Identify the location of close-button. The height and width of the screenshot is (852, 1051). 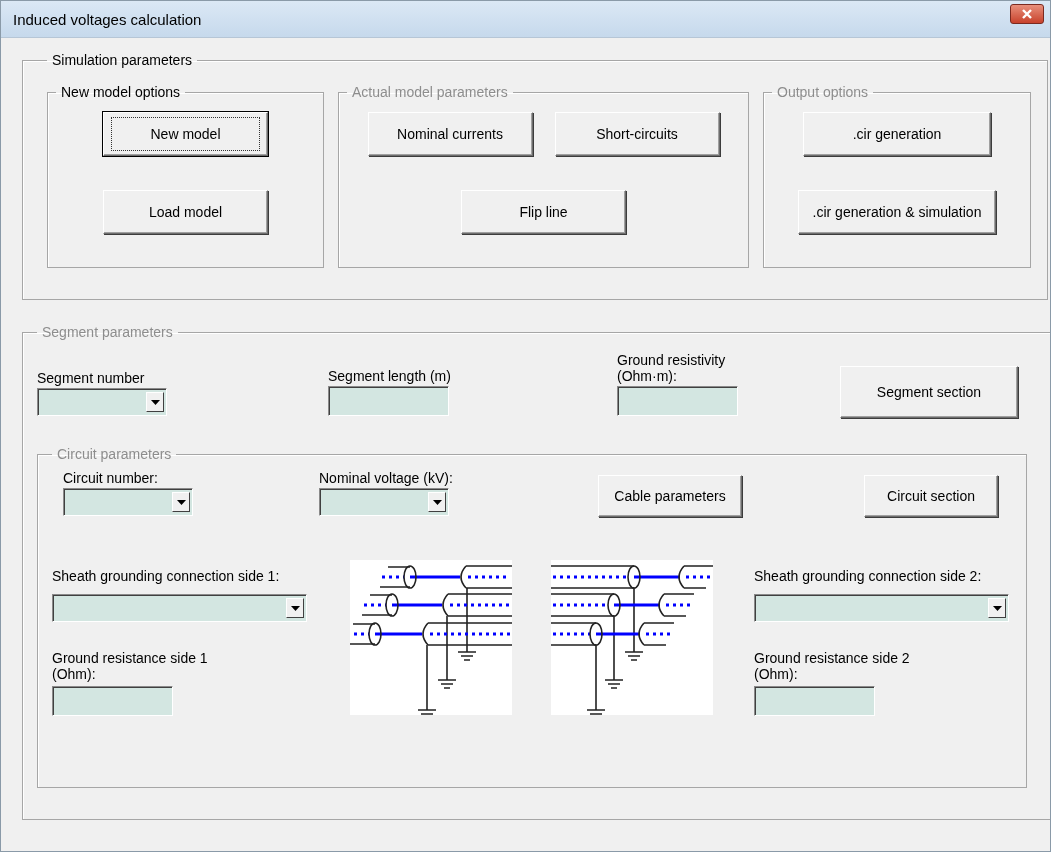
(1027, 14).